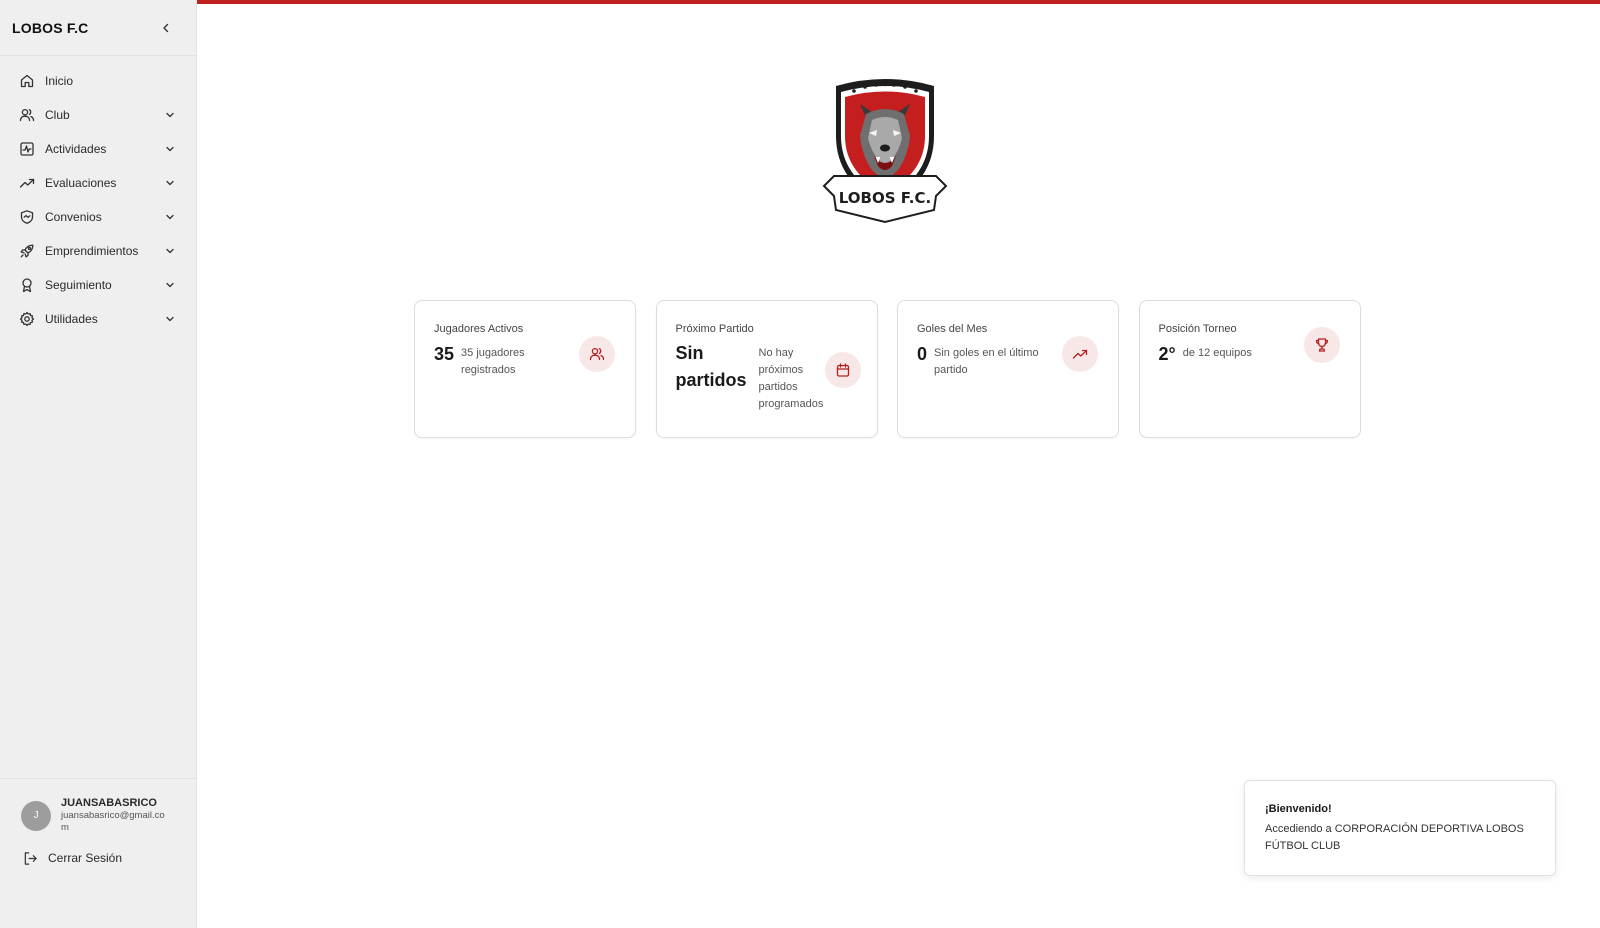  What do you see at coordinates (842, 370) in the screenshot?
I see `calendar-icon` at bounding box center [842, 370].